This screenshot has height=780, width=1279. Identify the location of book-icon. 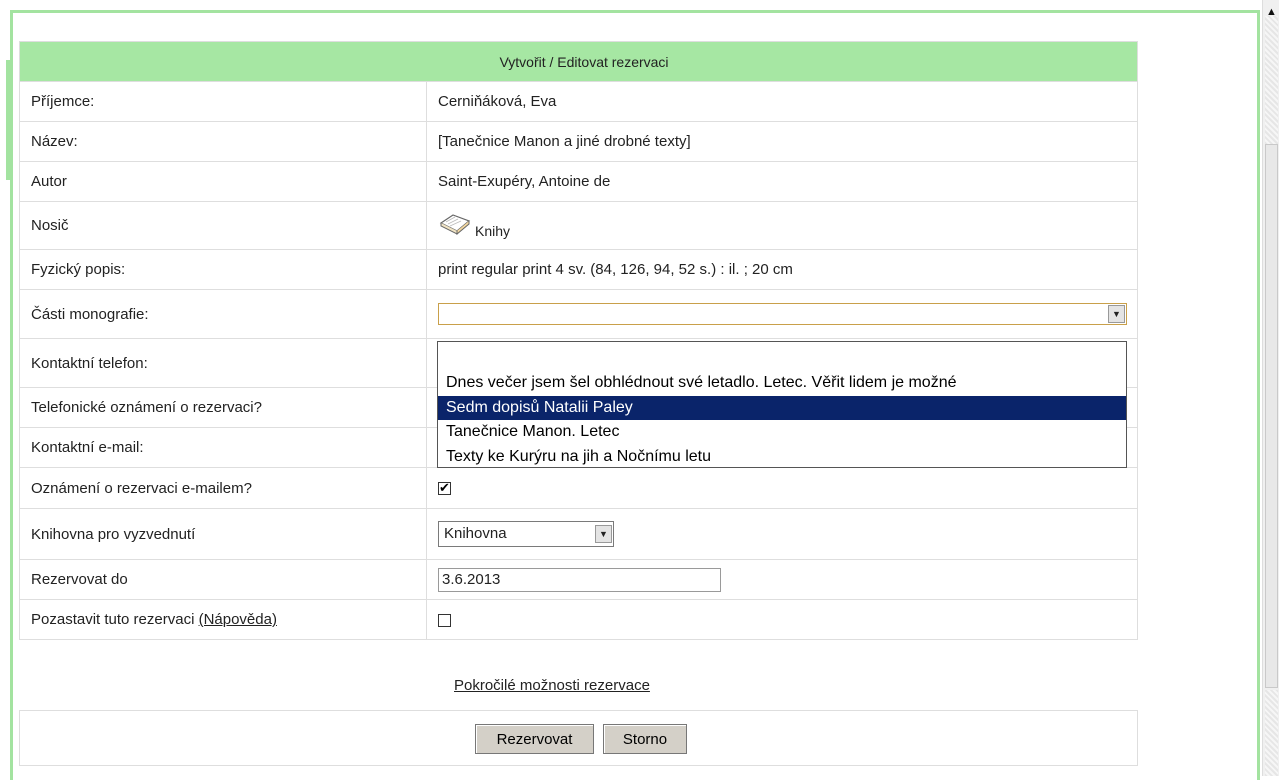
(455, 226).